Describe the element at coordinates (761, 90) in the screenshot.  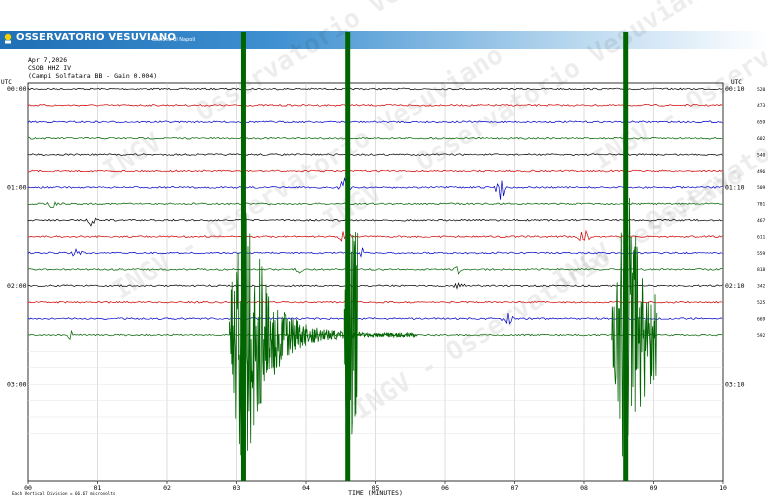
I see `amplitude-label: 520` at that location.